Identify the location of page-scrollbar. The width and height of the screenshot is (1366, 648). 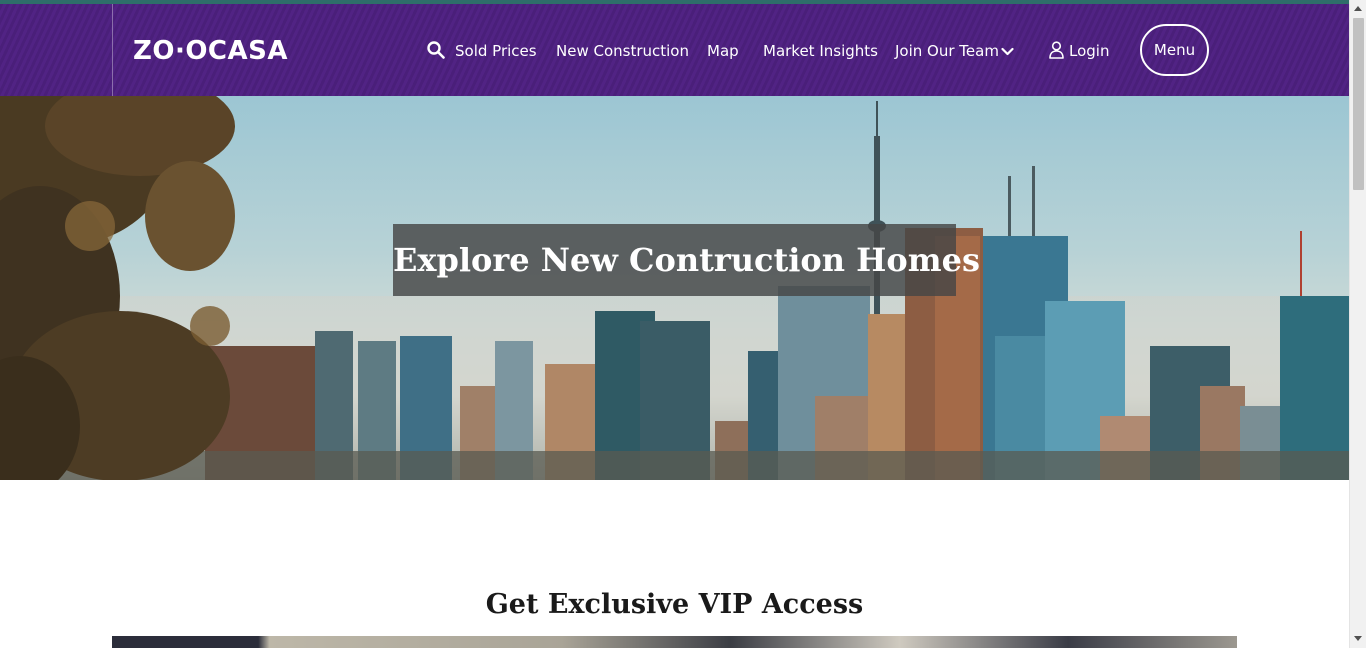
(1357, 324).